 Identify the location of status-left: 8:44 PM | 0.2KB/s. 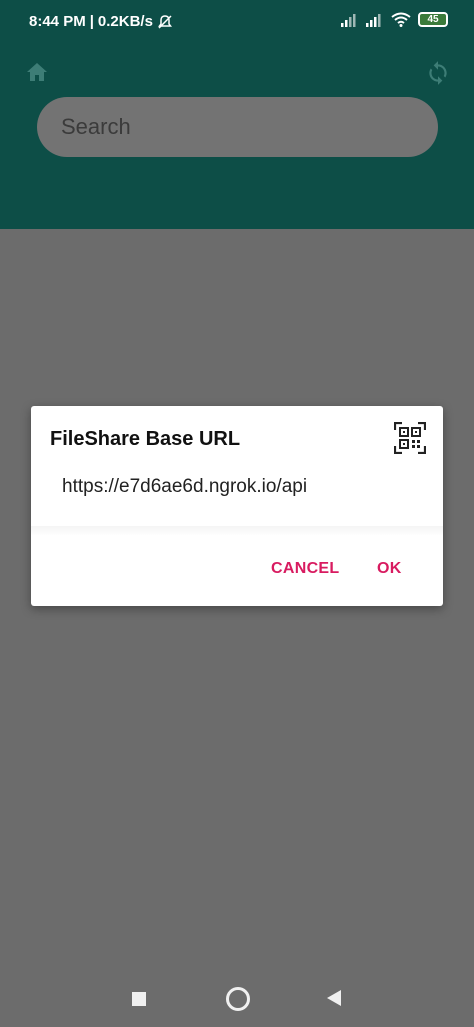
(101, 21).